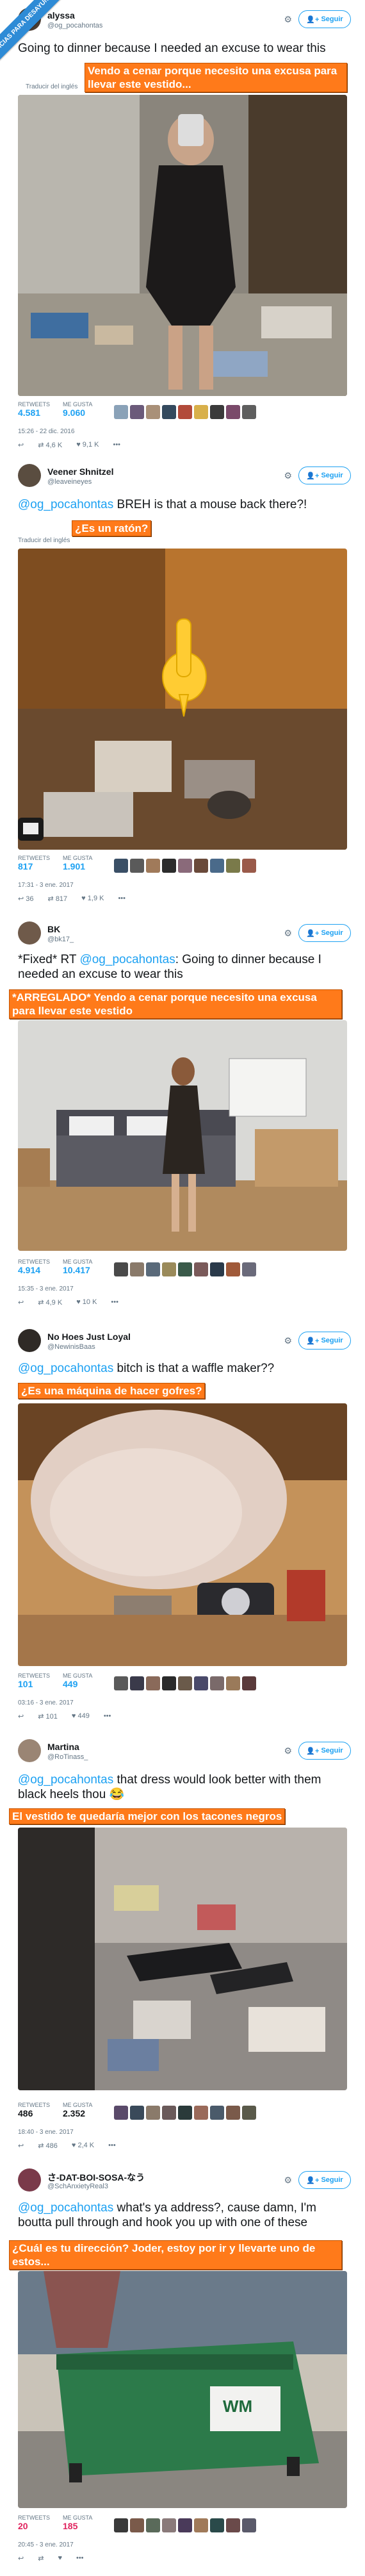 Image resolution: width=365 pixels, height=2576 pixels. Describe the element at coordinates (67, 1757) in the screenshot. I see `author-handle: @RoTinass_` at that location.